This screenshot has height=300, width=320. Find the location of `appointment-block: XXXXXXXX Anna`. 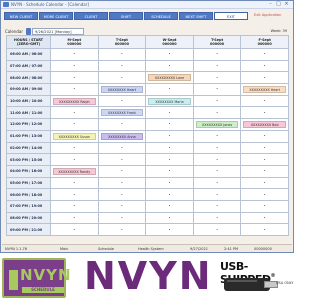

appointment-block: XXXXXXXX Anna is located at coordinates (122, 136).